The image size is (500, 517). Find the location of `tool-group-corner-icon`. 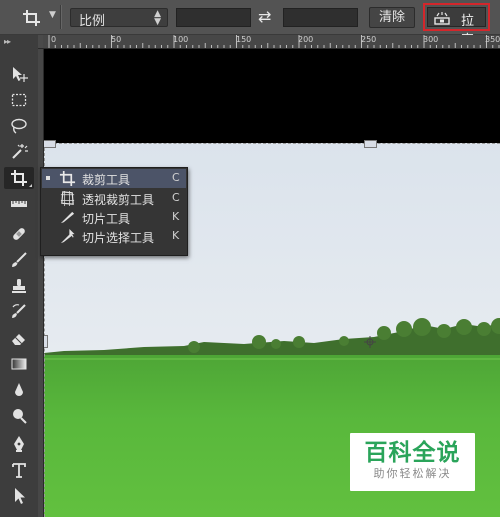

tool-group-corner-icon is located at coordinates (30, 185).